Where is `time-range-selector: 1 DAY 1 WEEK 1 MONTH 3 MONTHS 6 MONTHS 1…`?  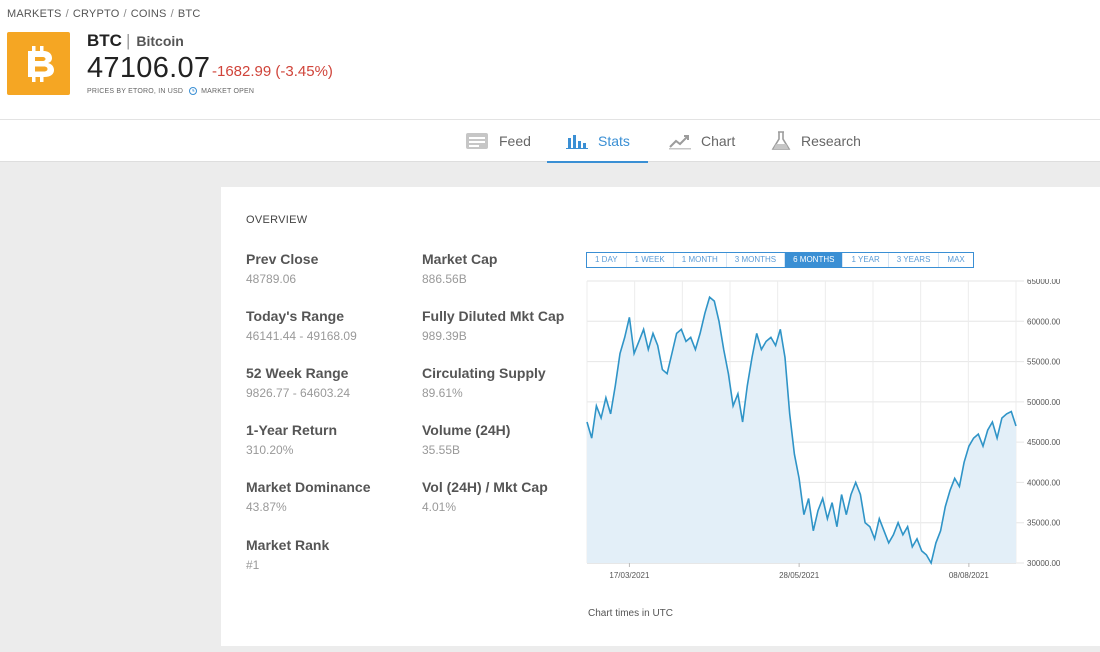 time-range-selector: 1 DAY 1 WEEK 1 MONTH 3 MONTHS 6 MONTHS 1… is located at coordinates (780, 260).